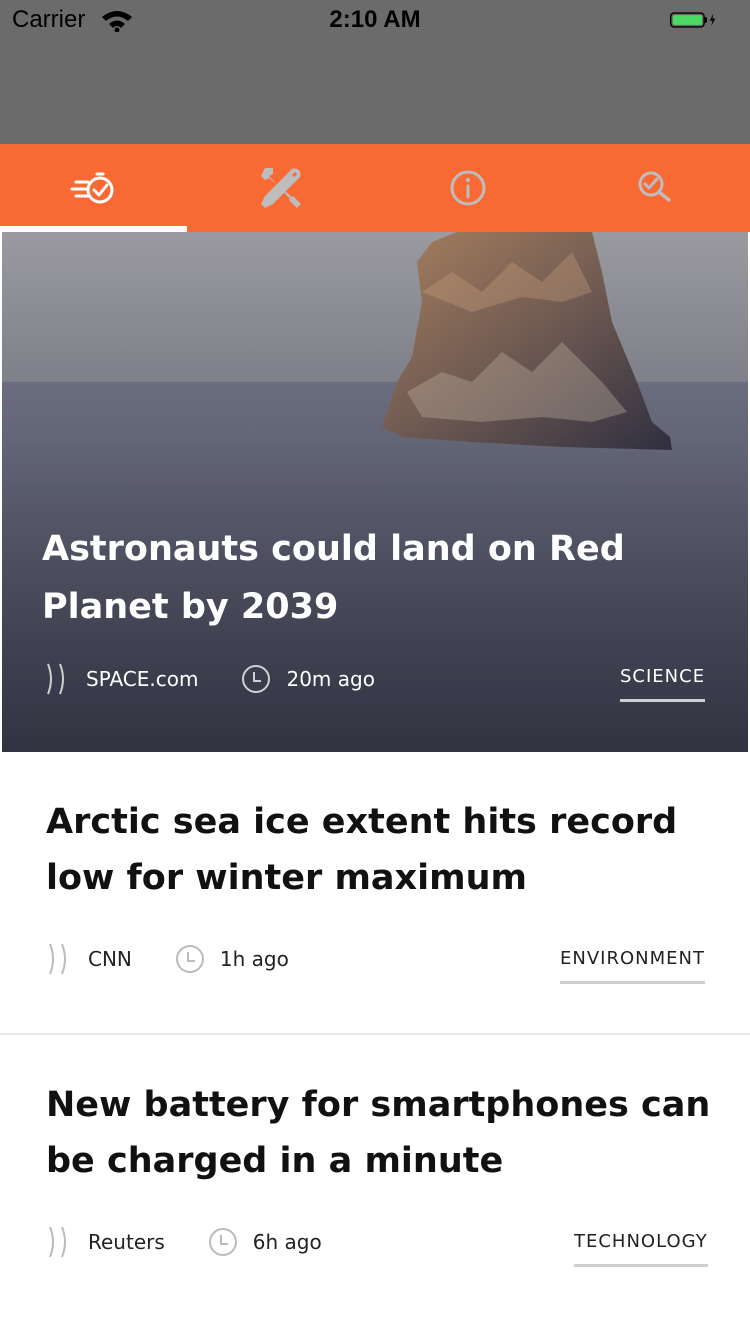  I want to click on tools-icon, so click(280, 188).